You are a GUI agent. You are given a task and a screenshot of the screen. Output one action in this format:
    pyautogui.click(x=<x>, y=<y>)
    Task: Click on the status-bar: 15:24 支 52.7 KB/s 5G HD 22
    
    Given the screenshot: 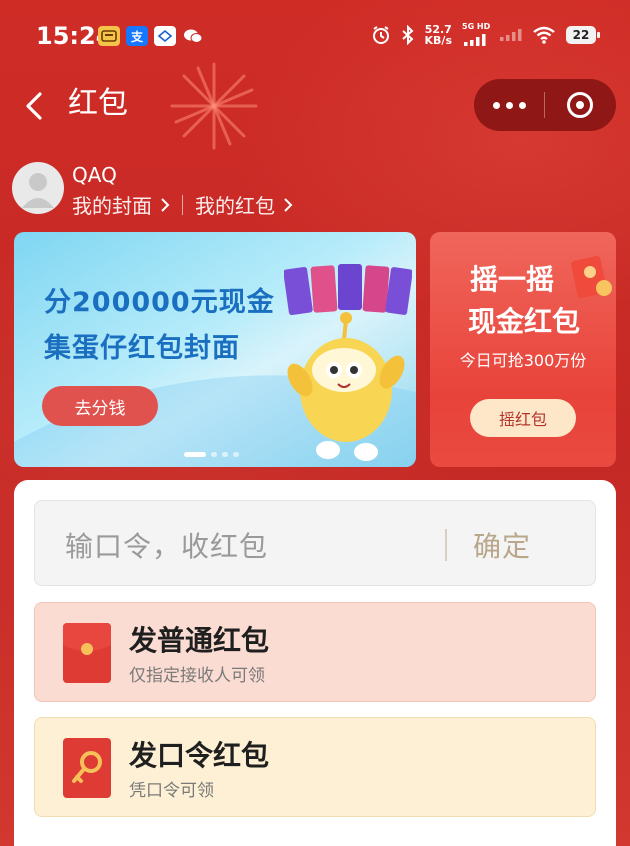 What is the action you would take?
    pyautogui.click(x=315, y=38)
    